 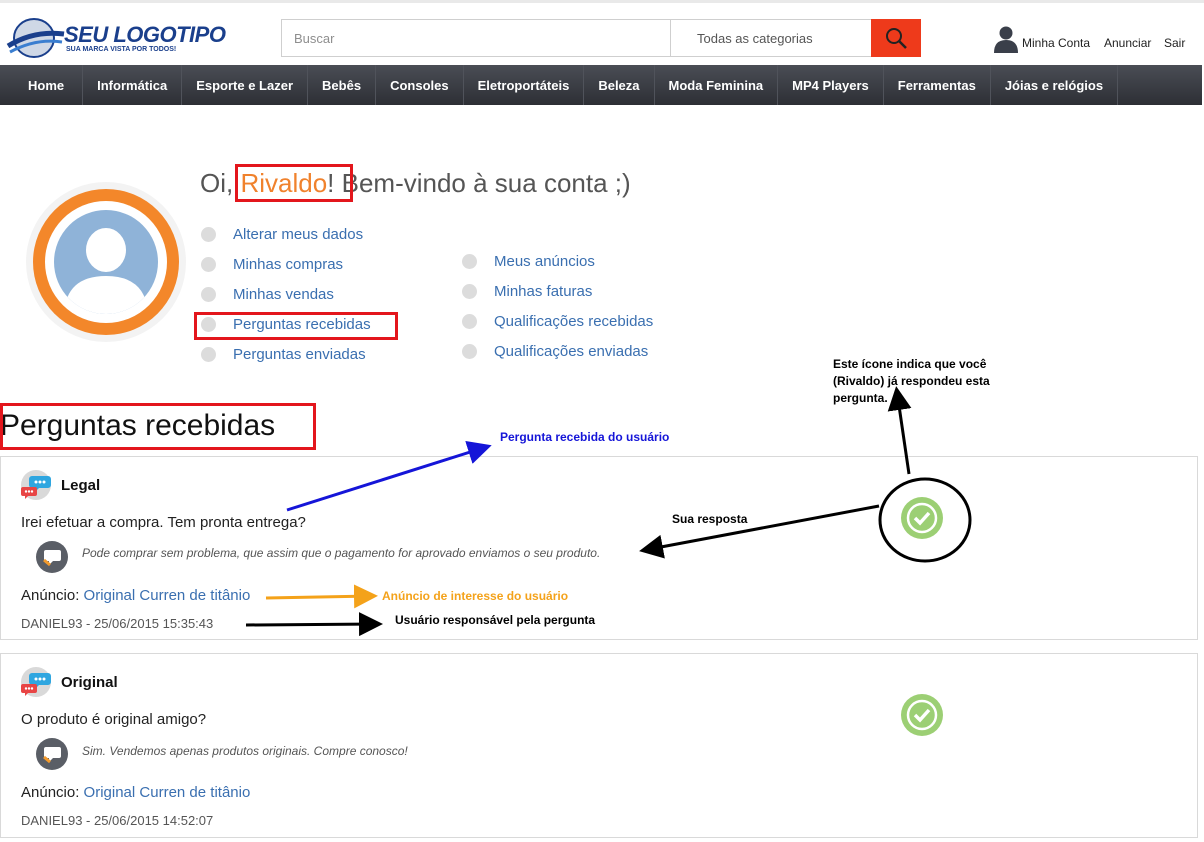 I want to click on annotation-user-responsible: Usuário responsável pela pergunta, so click(x=495, y=620).